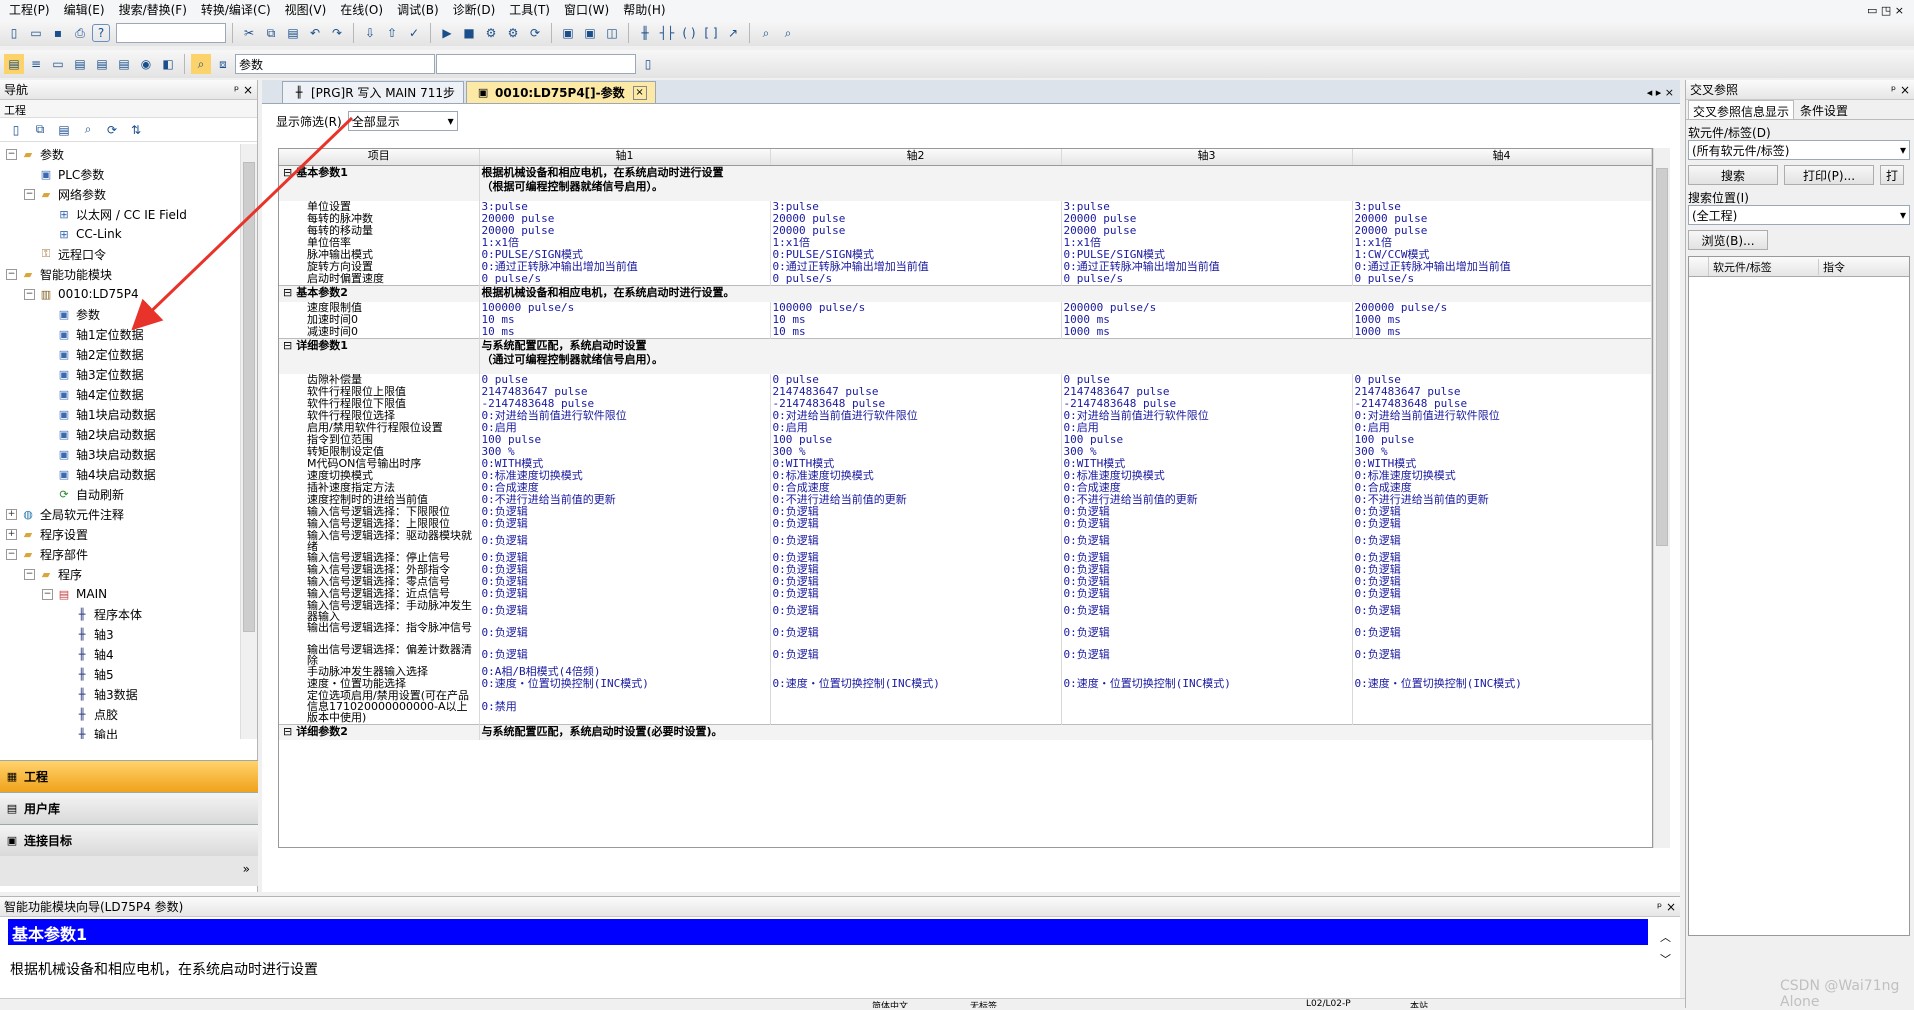 This screenshot has height=1010, width=1914. What do you see at coordinates (916, 428) in the screenshot?
I see `parameter-value-axis2: 0:启用` at bounding box center [916, 428].